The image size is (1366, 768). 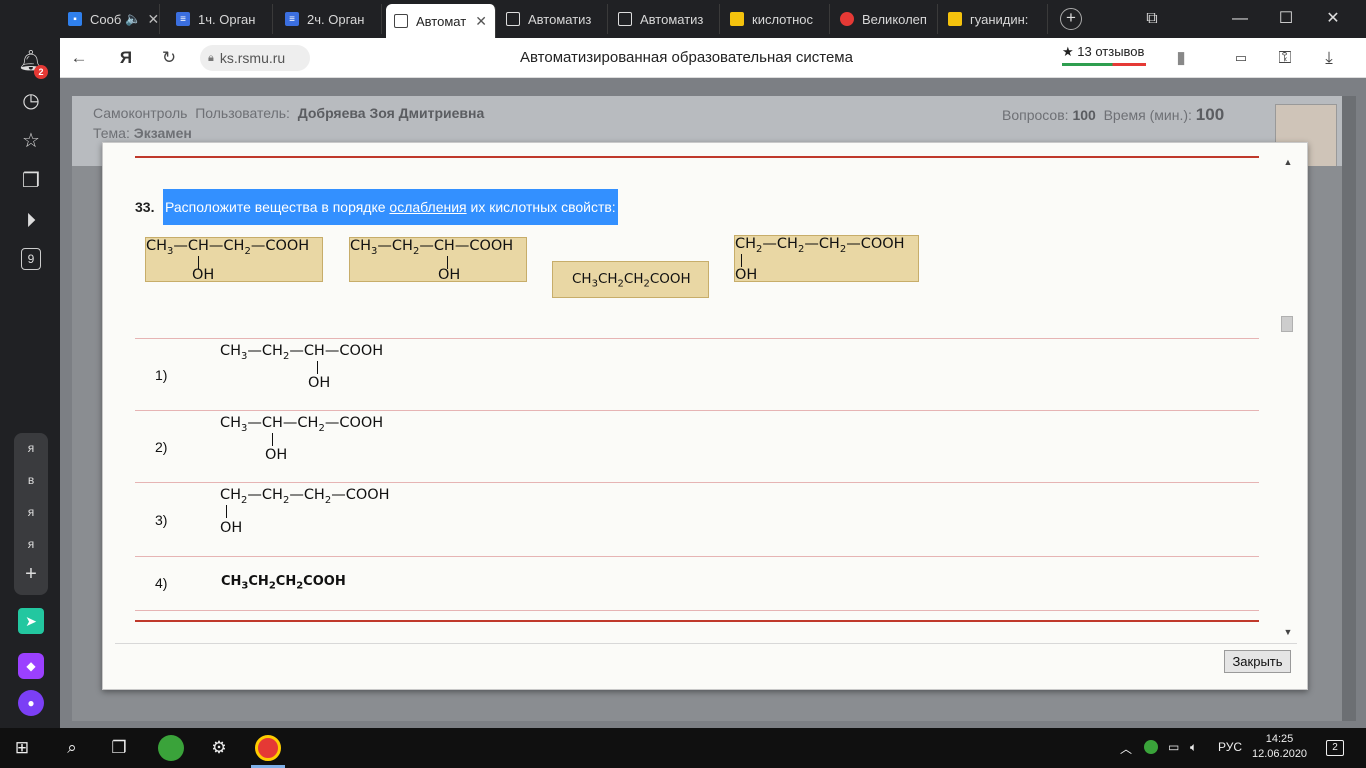 I want to click on taskbar: ⊞ ⌕ ❐ ⚙ ︿ ▭ 🔈︎ РУС 14:25 12.06.2020 2, so click(x=683, y=748).